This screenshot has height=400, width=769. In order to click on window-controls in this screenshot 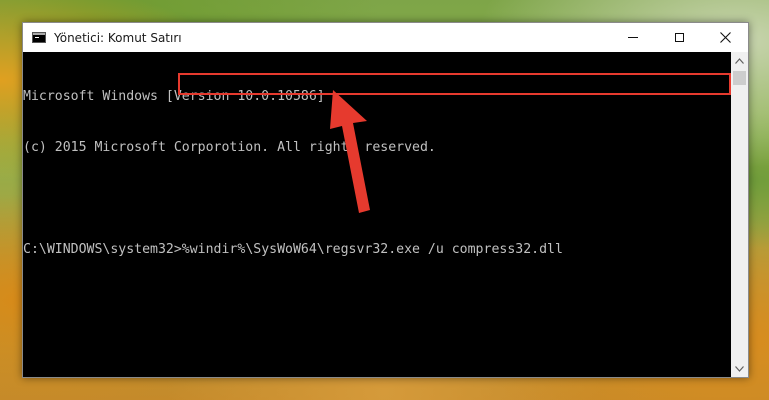, I will do `click(679, 37)`.